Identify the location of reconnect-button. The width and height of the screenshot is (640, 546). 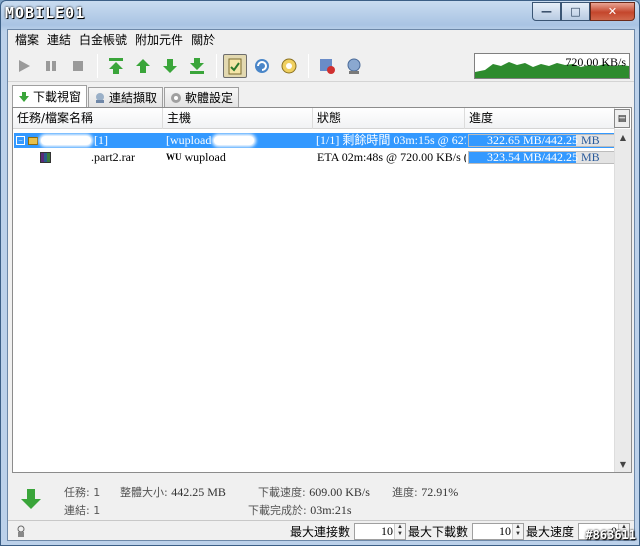
(327, 66).